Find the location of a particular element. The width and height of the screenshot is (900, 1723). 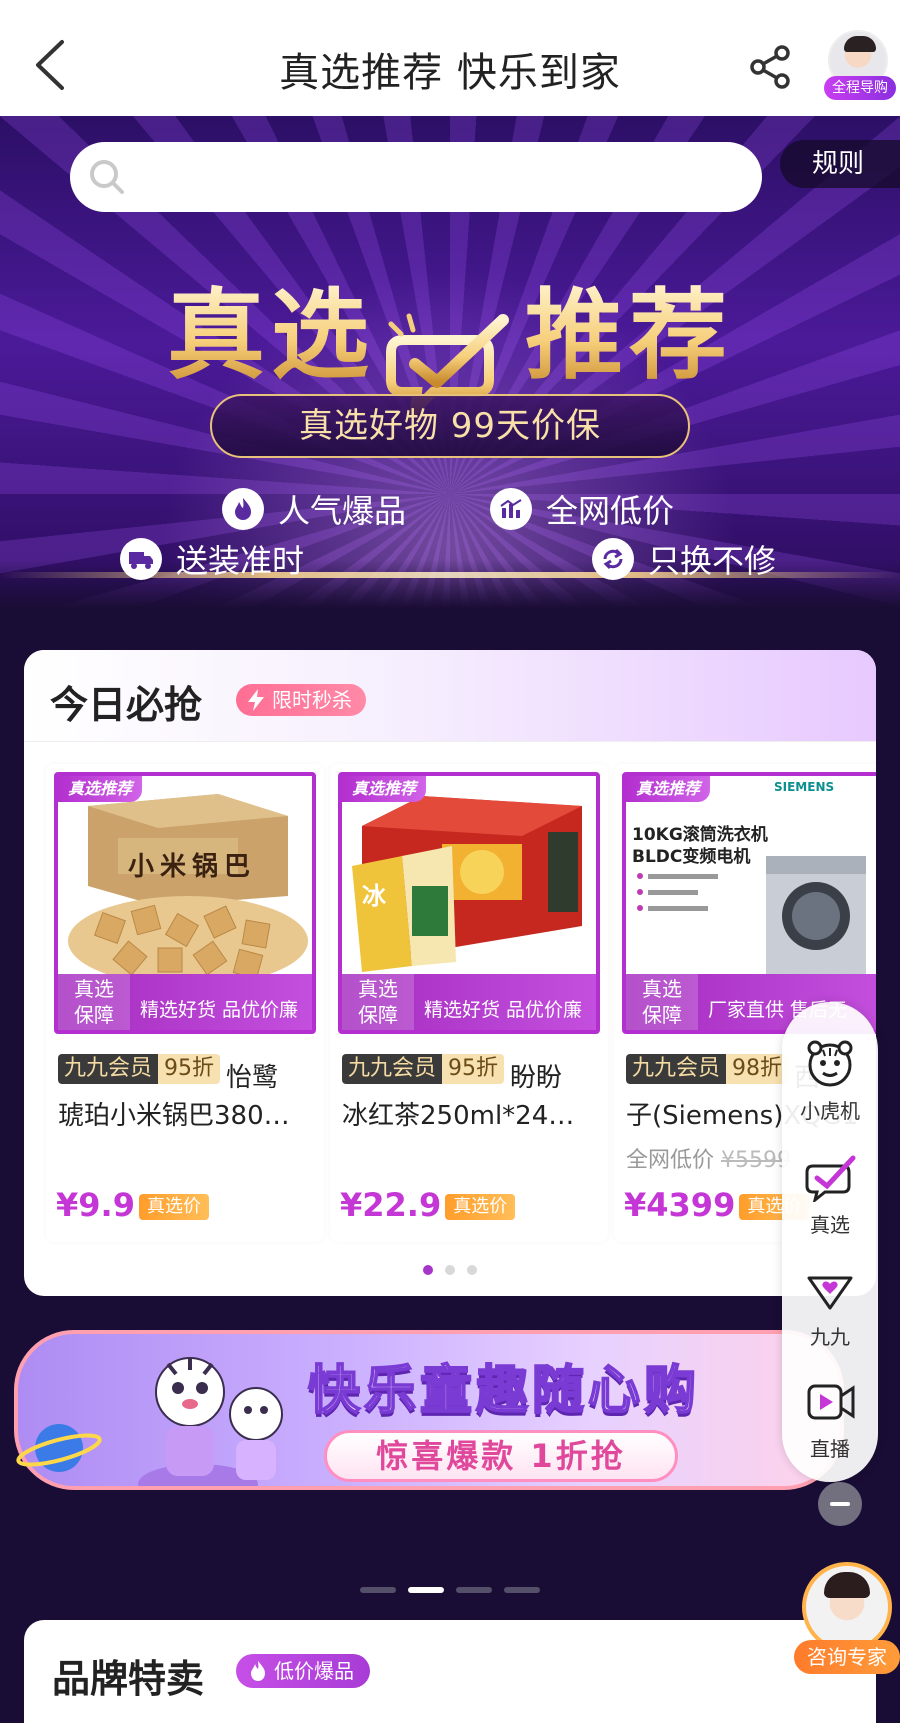

member-discount-tag: 九九会员 98折 is located at coordinates (707, 1069).